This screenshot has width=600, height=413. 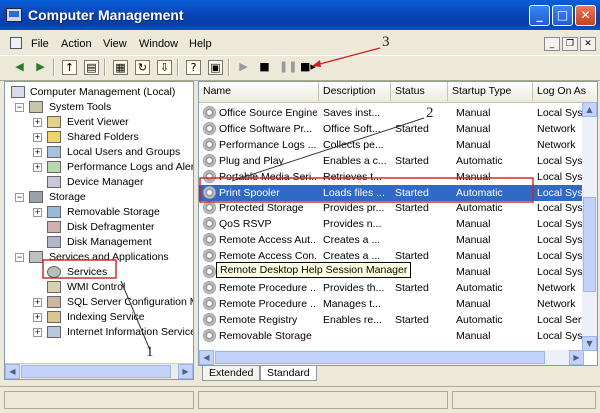 I want to click on menu-action: Action, so click(x=76, y=44).